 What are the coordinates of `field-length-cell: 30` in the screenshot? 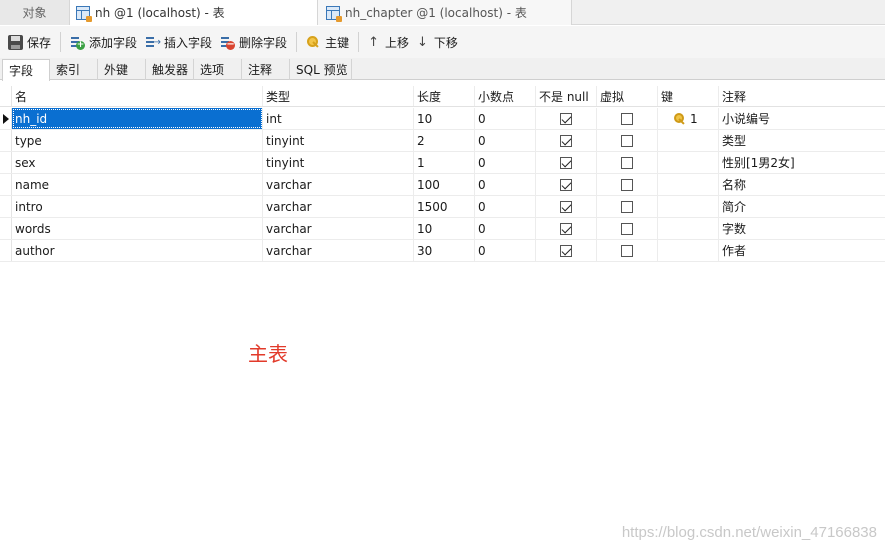 It's located at (444, 250).